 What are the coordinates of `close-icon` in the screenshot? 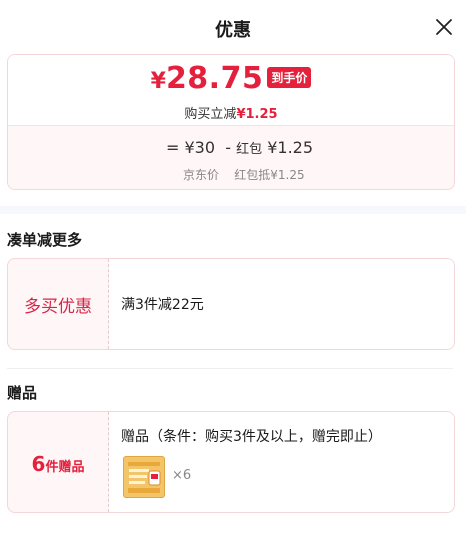 It's located at (444, 27).